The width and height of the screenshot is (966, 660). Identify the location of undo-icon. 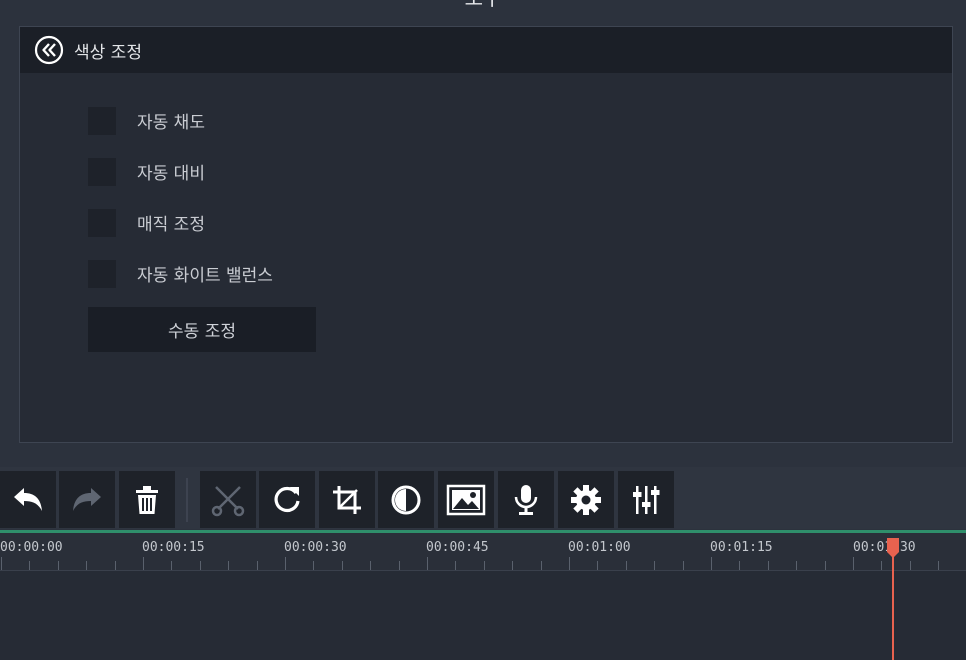
(28, 499).